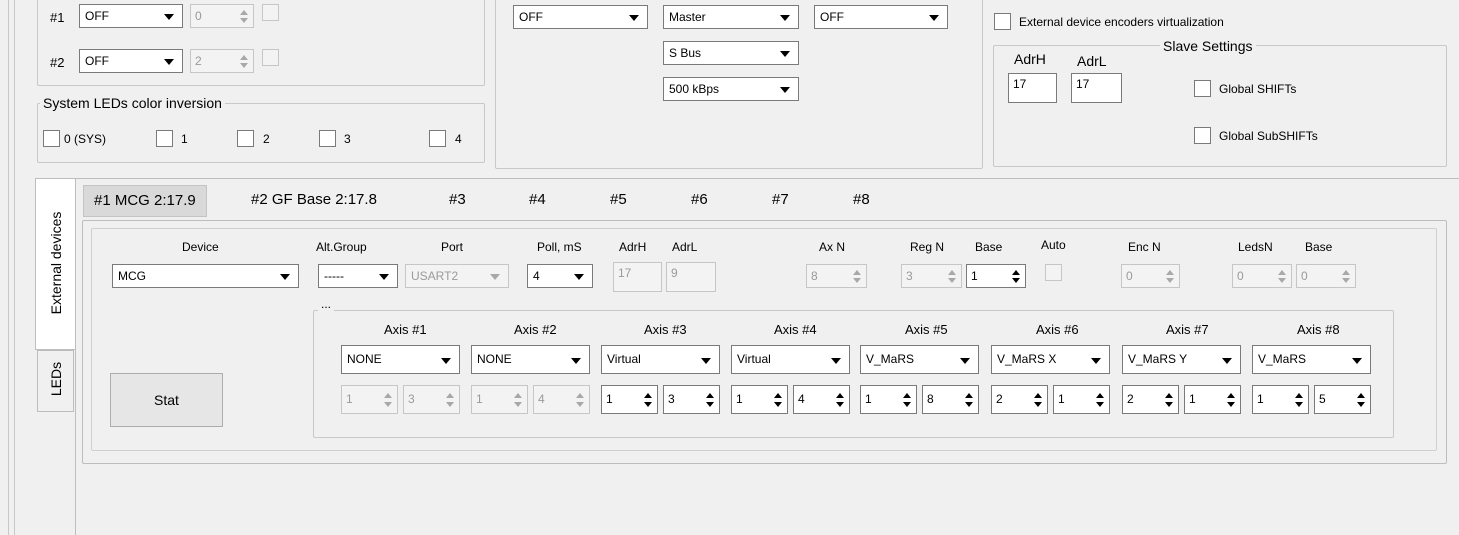  Describe the element at coordinates (1262, 276) in the screenshot. I see `ledsn-spinner: 0` at that location.